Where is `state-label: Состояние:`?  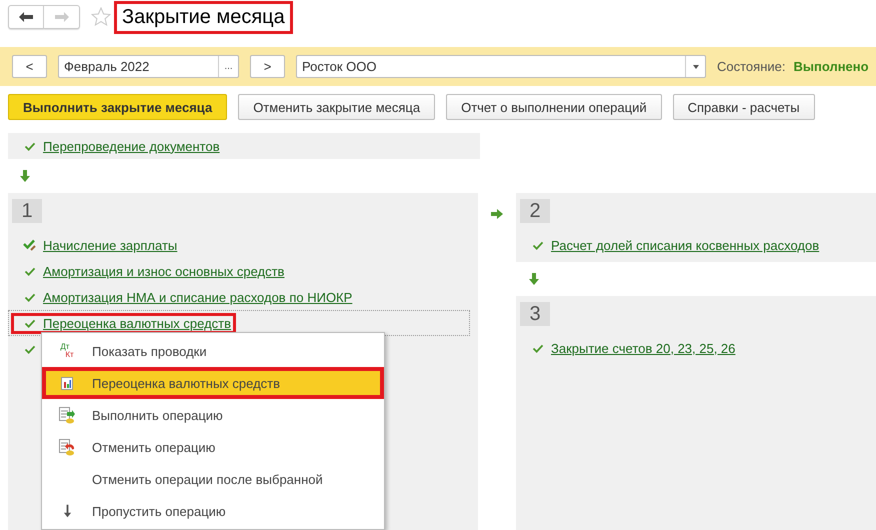
state-label: Состояние: is located at coordinates (751, 66).